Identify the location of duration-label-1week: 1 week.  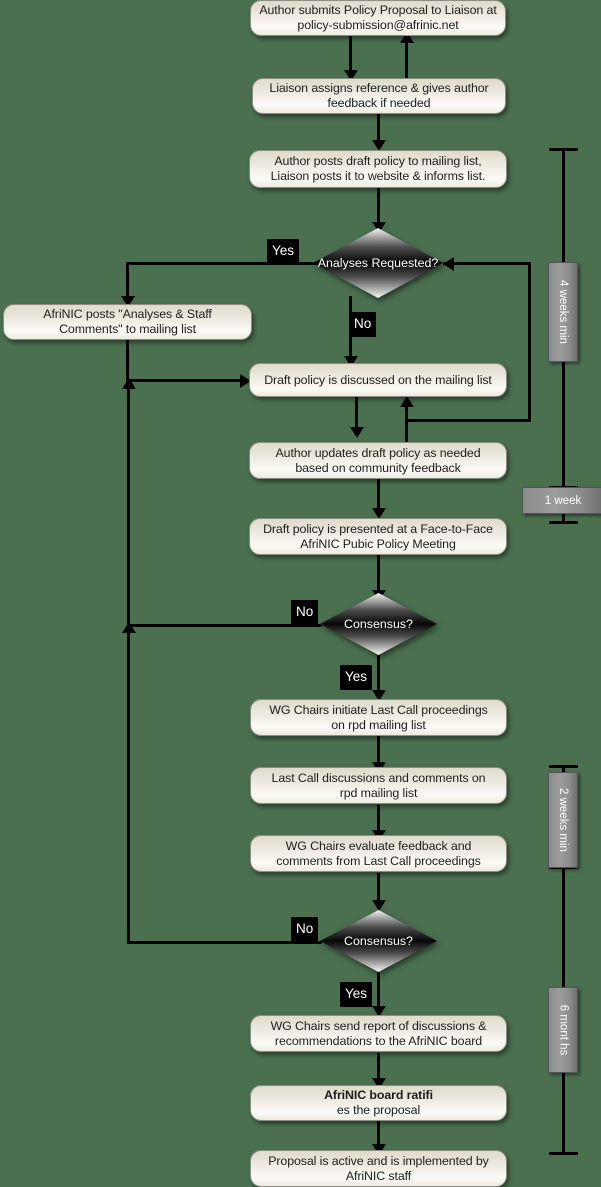
(561, 500).